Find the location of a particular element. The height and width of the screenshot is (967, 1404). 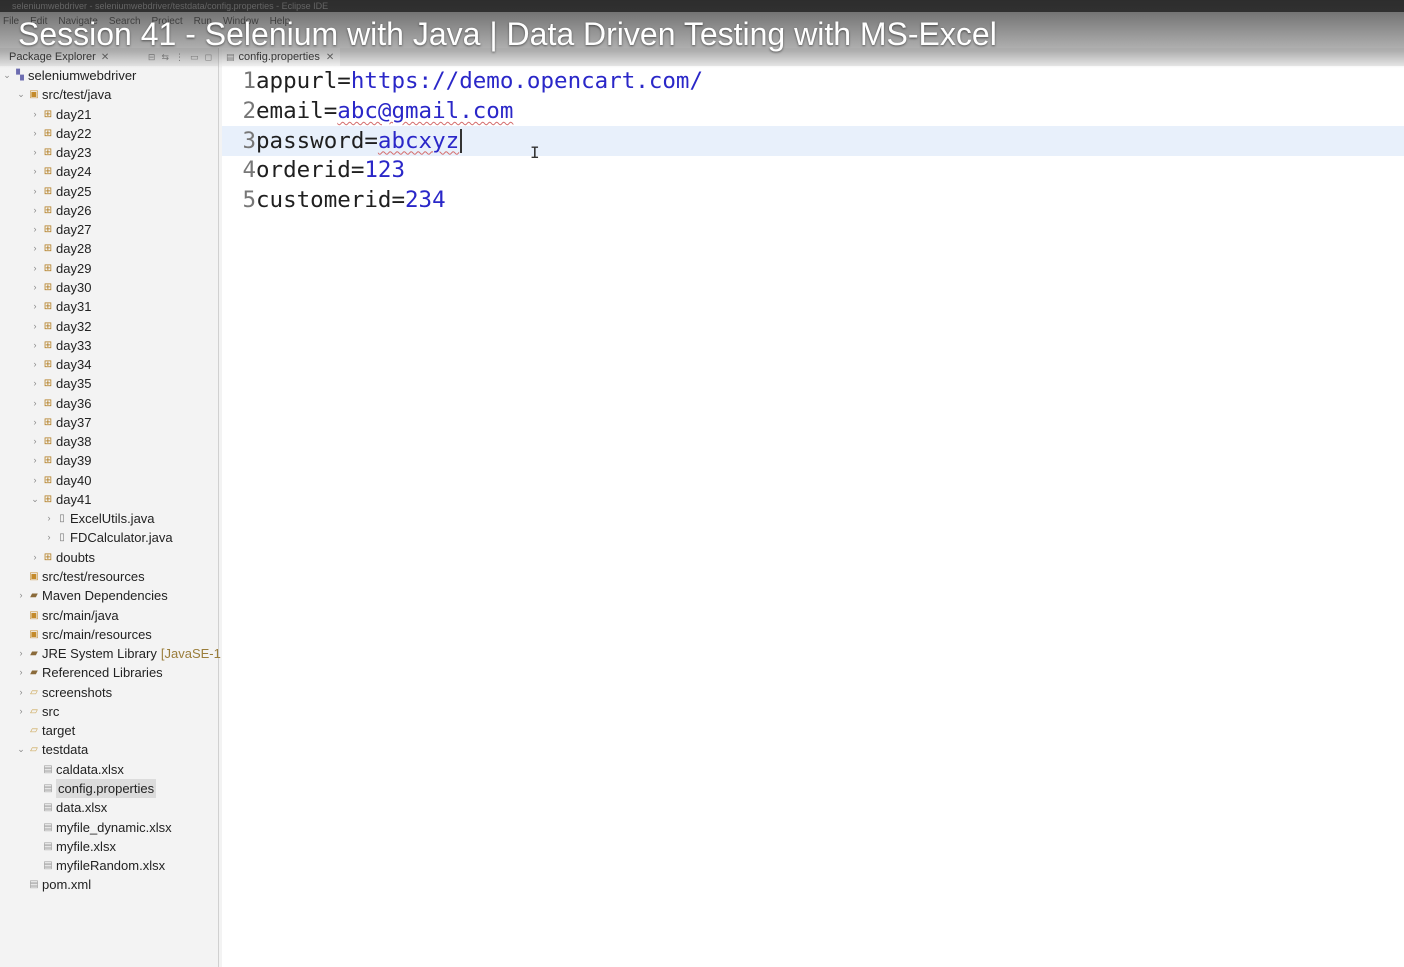

tree-item: ▤ myfile_dynamic.xlsx is located at coordinates (100, 827).